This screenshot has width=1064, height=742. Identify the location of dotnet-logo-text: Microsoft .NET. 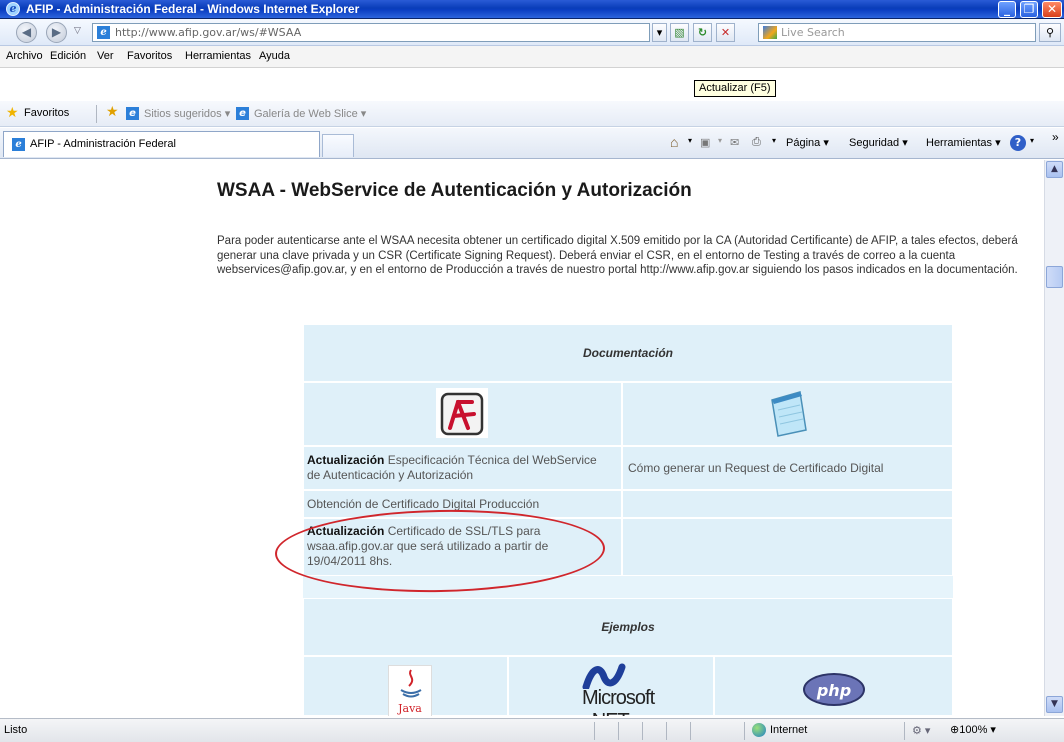
(618, 701).